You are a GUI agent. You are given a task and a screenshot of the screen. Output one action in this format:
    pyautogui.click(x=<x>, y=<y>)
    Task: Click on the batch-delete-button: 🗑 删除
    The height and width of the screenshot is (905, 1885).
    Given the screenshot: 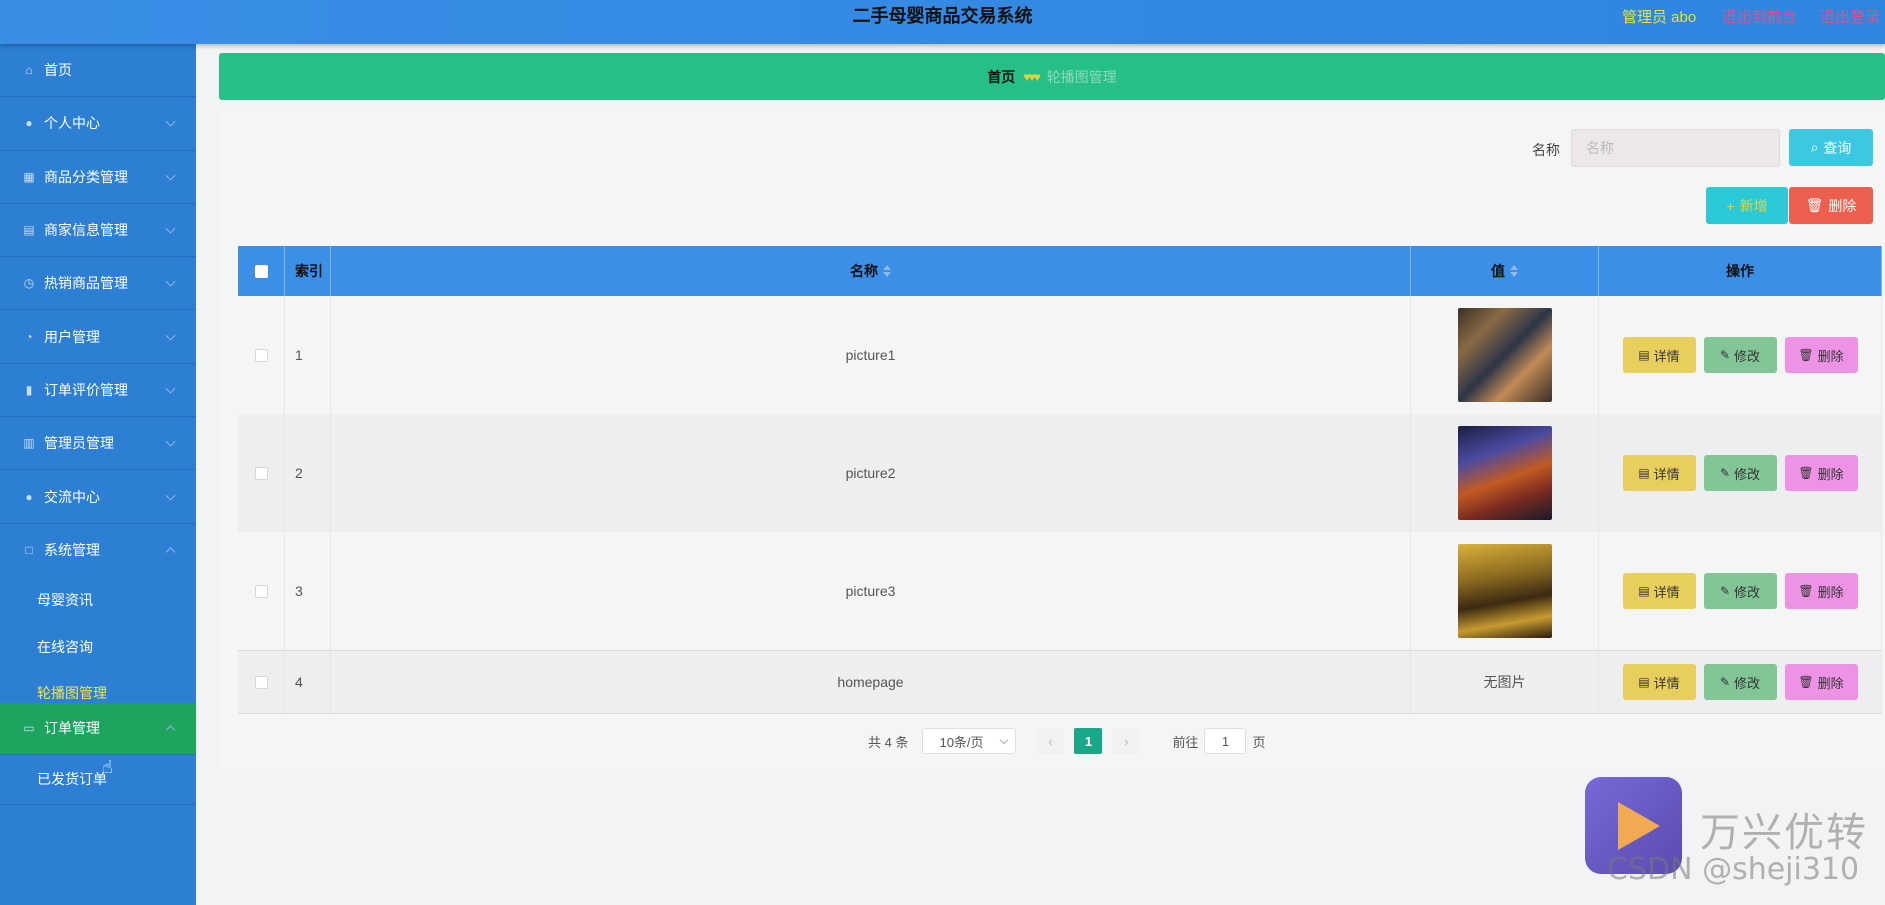 What is the action you would take?
    pyautogui.click(x=1831, y=205)
    